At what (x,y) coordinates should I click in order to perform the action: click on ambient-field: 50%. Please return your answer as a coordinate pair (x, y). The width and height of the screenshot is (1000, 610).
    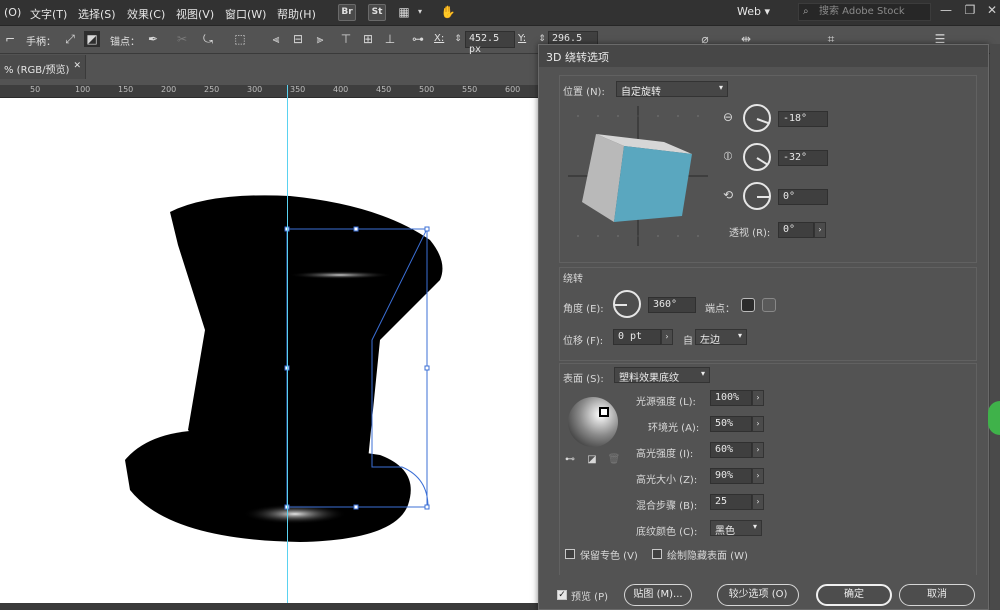
    Looking at the image, I should click on (731, 424).